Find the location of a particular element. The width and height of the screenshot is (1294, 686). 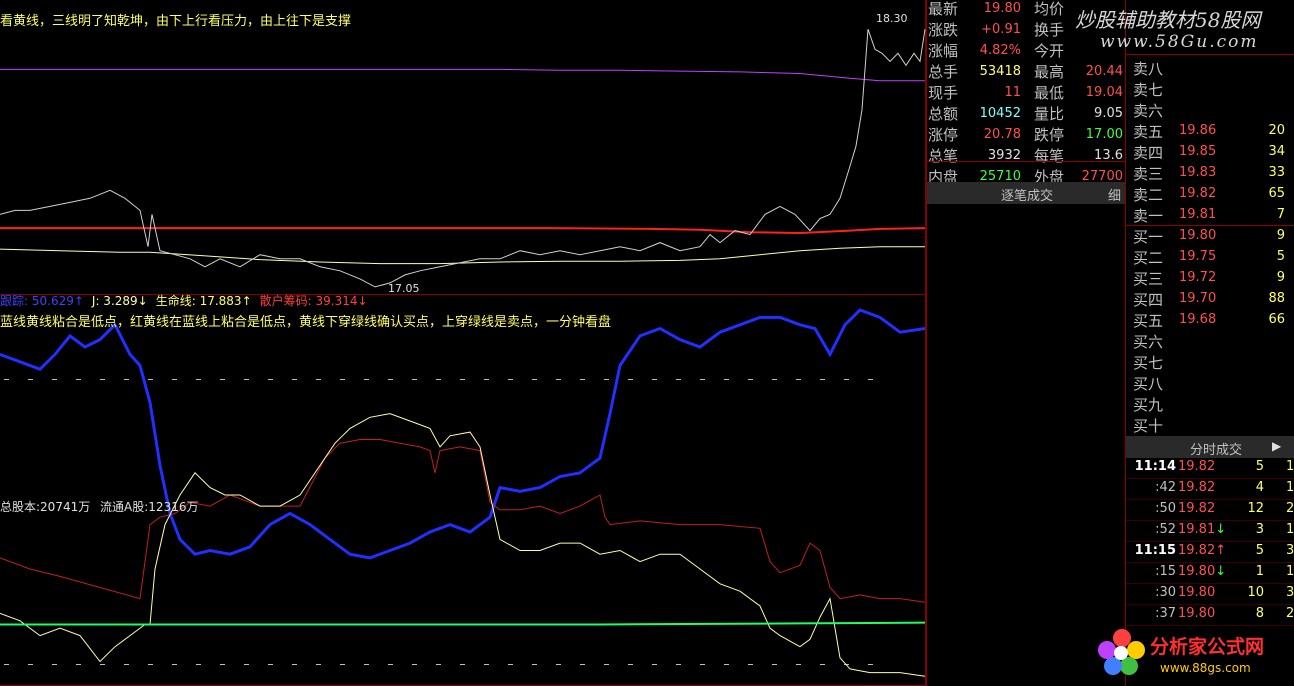

tick-time: :37 is located at coordinates (1165, 613).